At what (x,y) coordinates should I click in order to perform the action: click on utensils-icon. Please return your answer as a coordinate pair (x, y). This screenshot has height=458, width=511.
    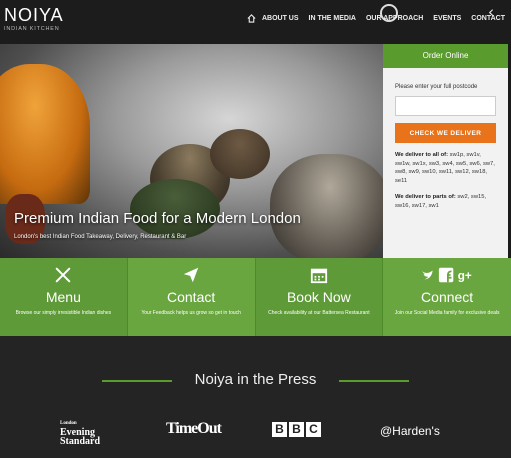
    Looking at the image, I should click on (63, 275).